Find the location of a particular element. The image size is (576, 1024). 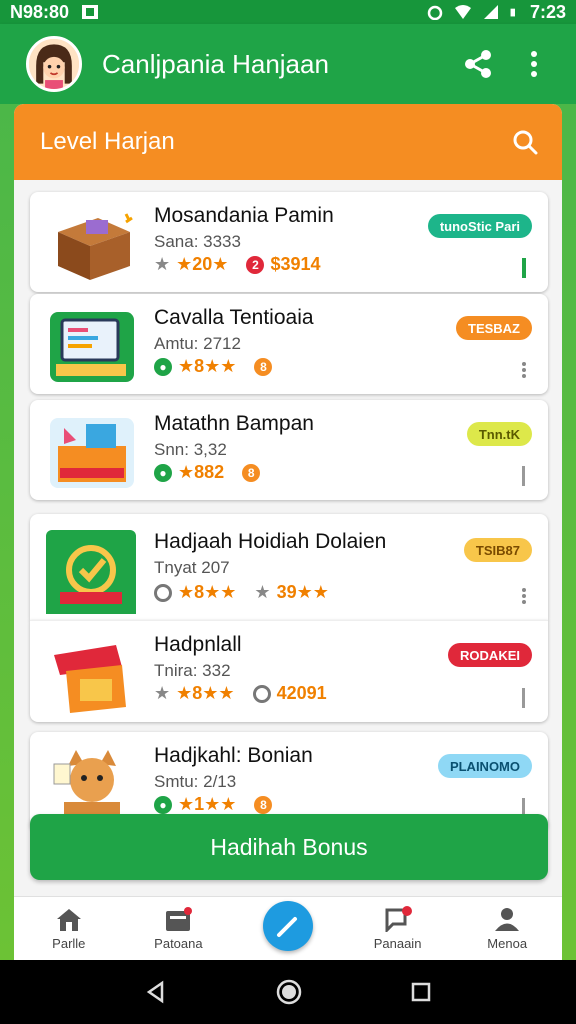

nav-label: Menoa is located at coordinates (507, 943).